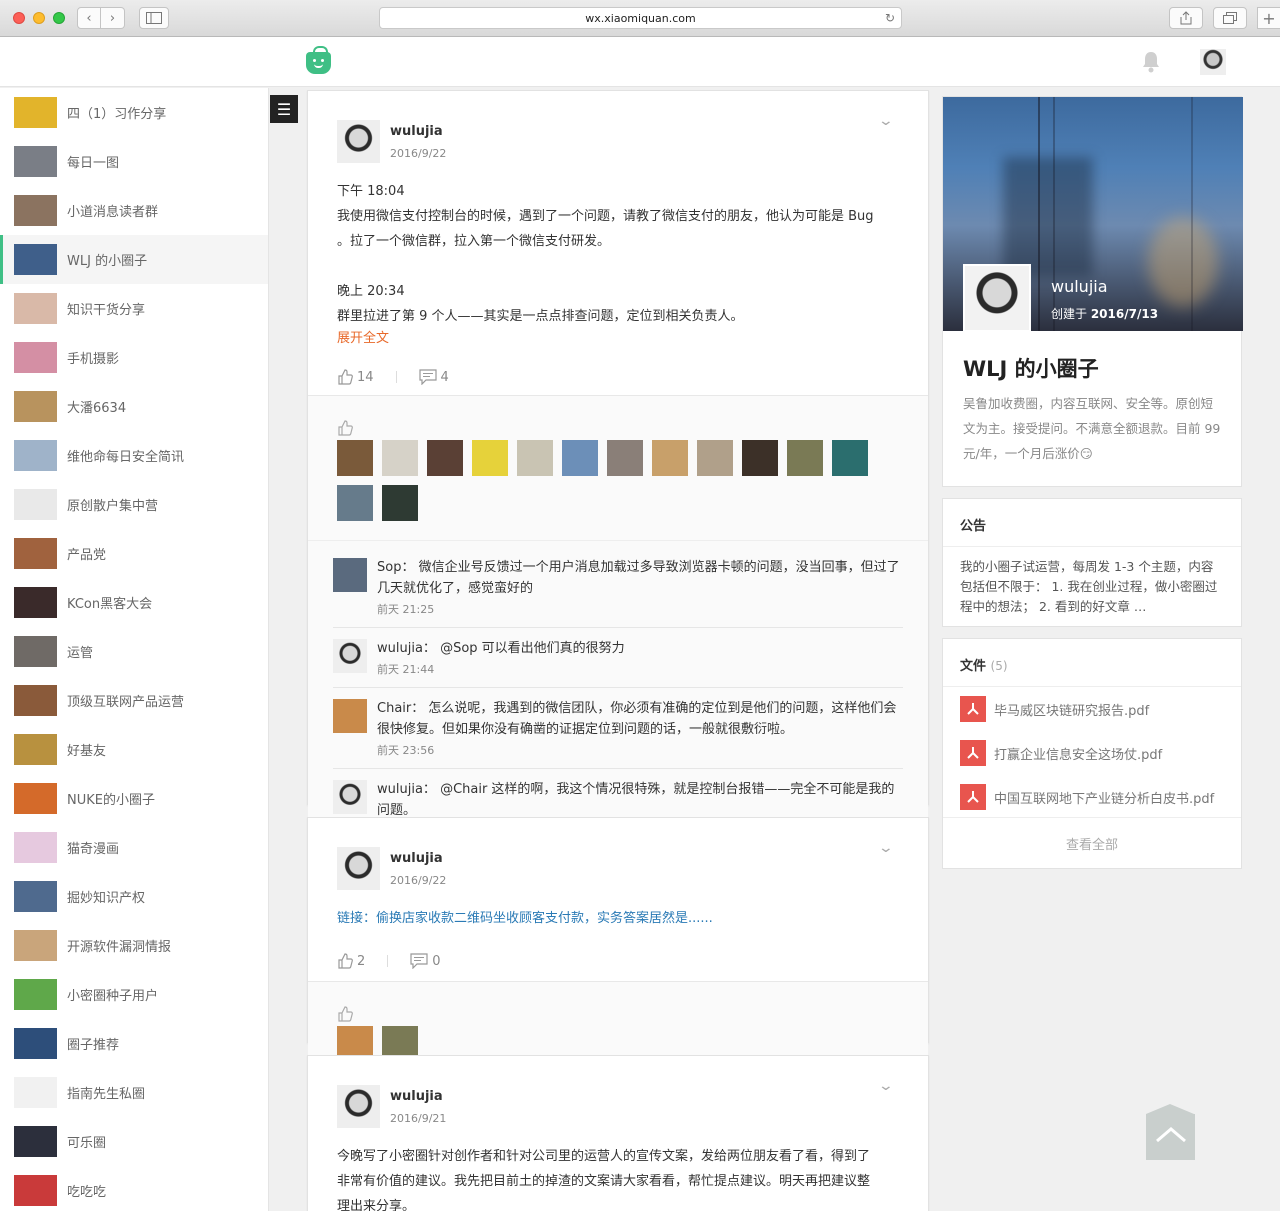 This screenshot has width=1280, height=1211. I want to click on commenter-name: Chair, so click(394, 708).